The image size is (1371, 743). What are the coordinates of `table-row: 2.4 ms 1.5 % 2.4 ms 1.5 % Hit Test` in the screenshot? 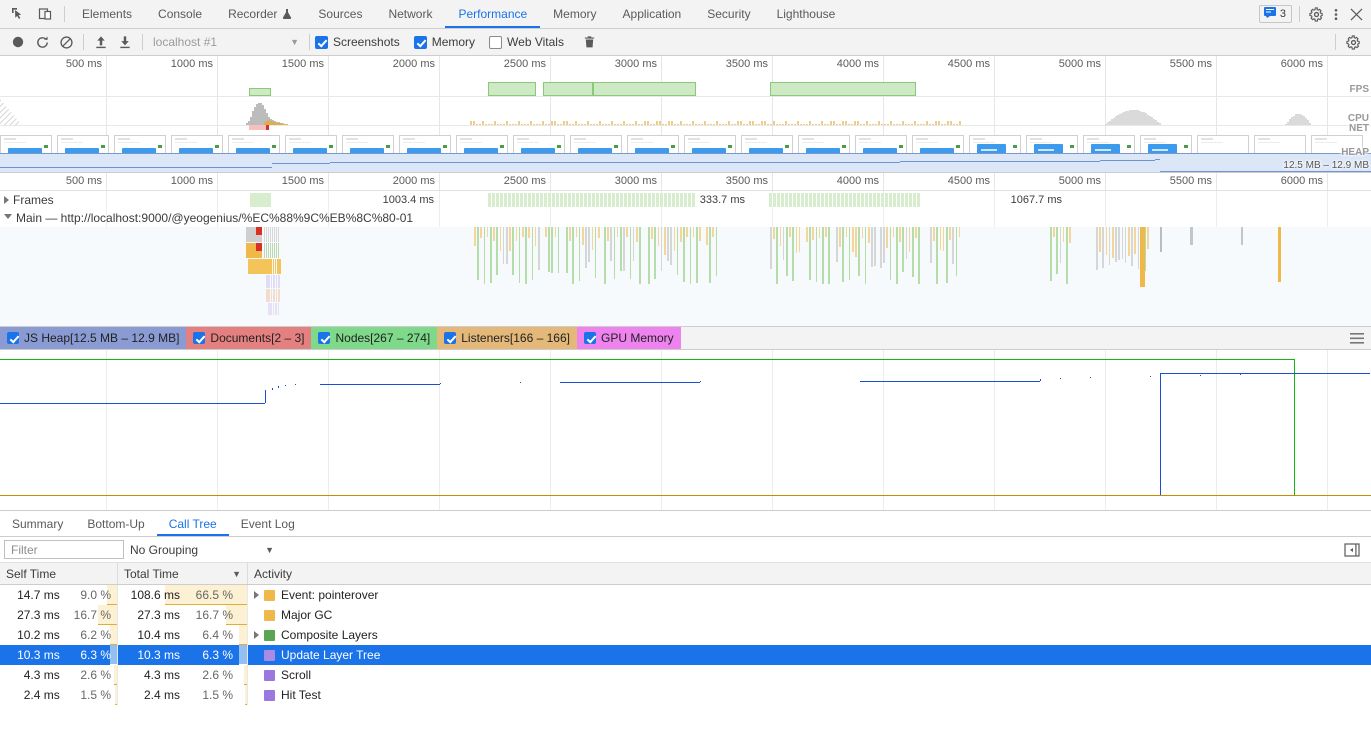 It's located at (685, 695).